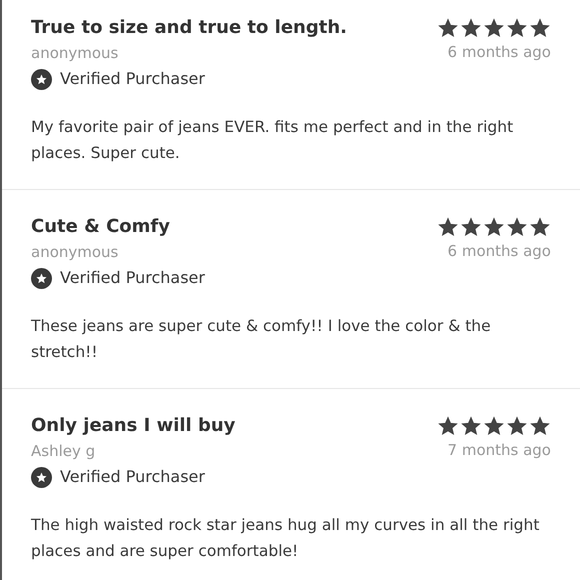  I want to click on review-title: Cute & Comfy, so click(100, 227).